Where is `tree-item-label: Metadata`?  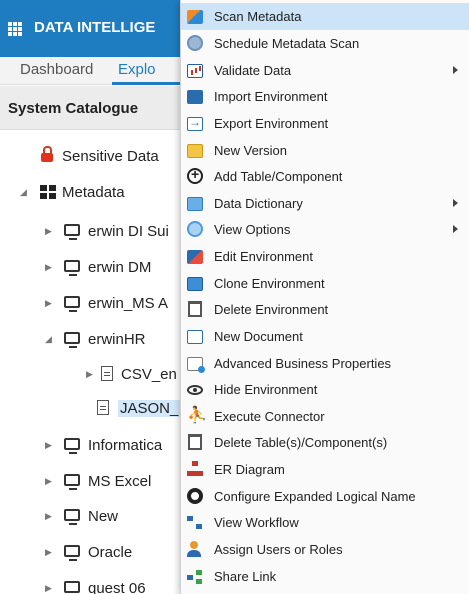
tree-item-label: Metadata is located at coordinates (93, 192).